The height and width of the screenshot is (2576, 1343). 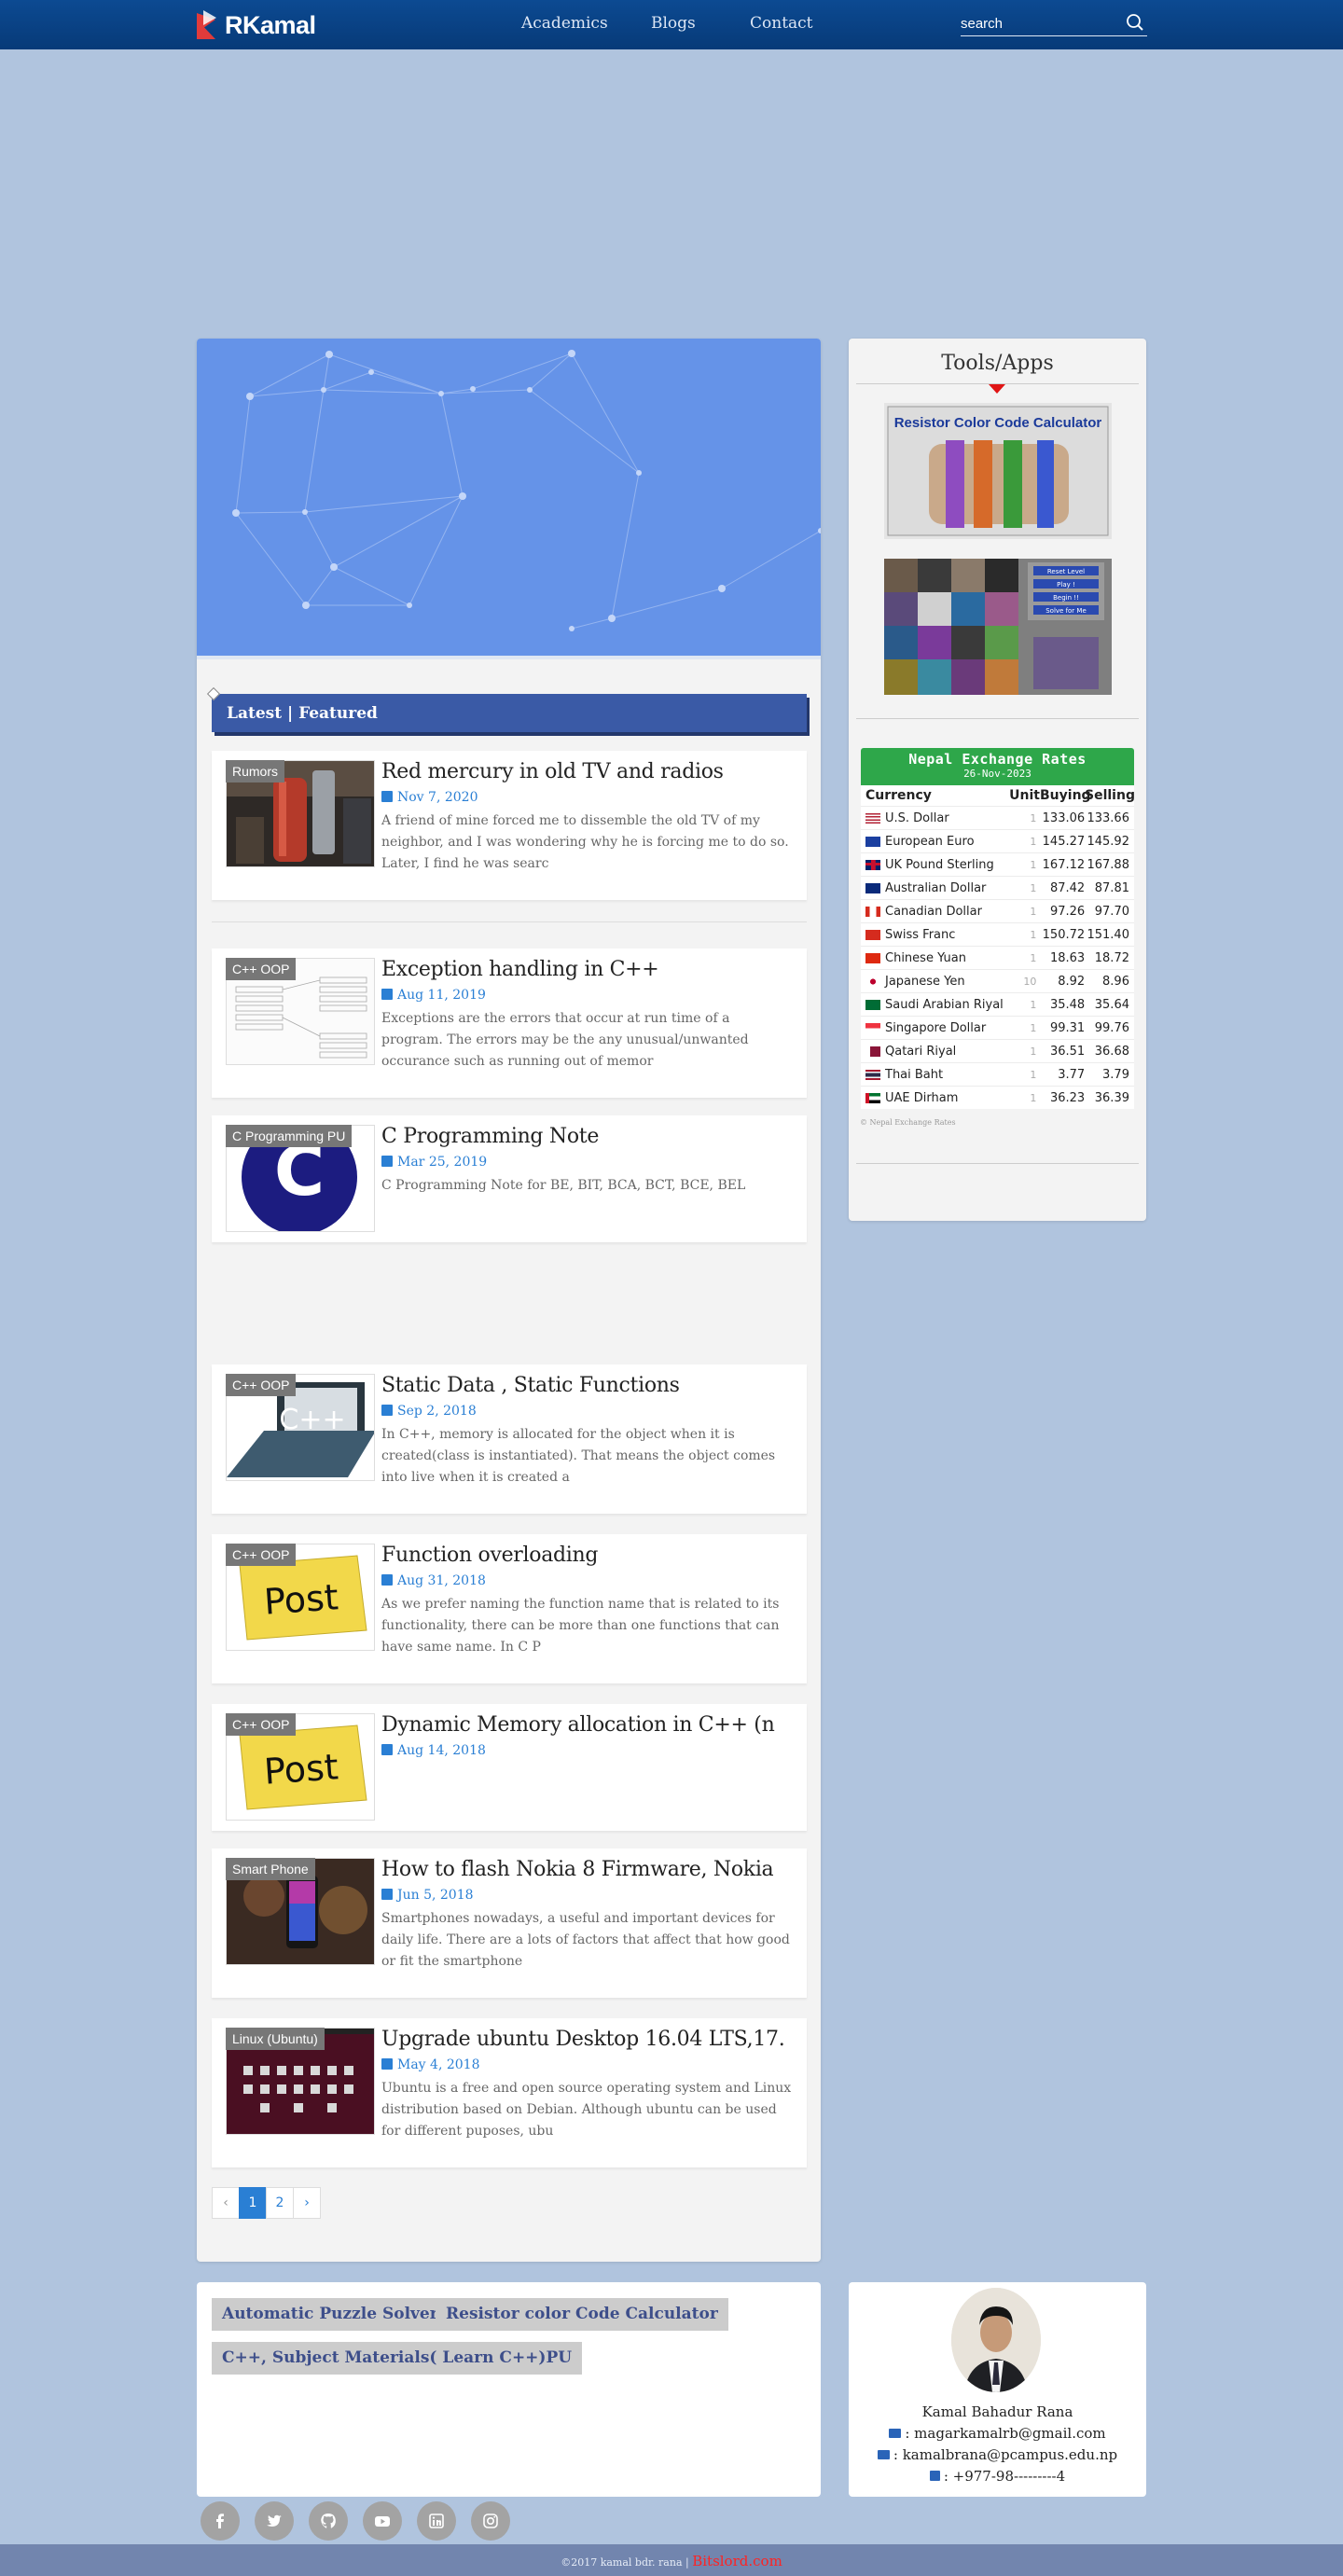 What do you see at coordinates (998, 471) in the screenshot?
I see `resistor-calculator-link: Resistor Color Code Calculator` at bounding box center [998, 471].